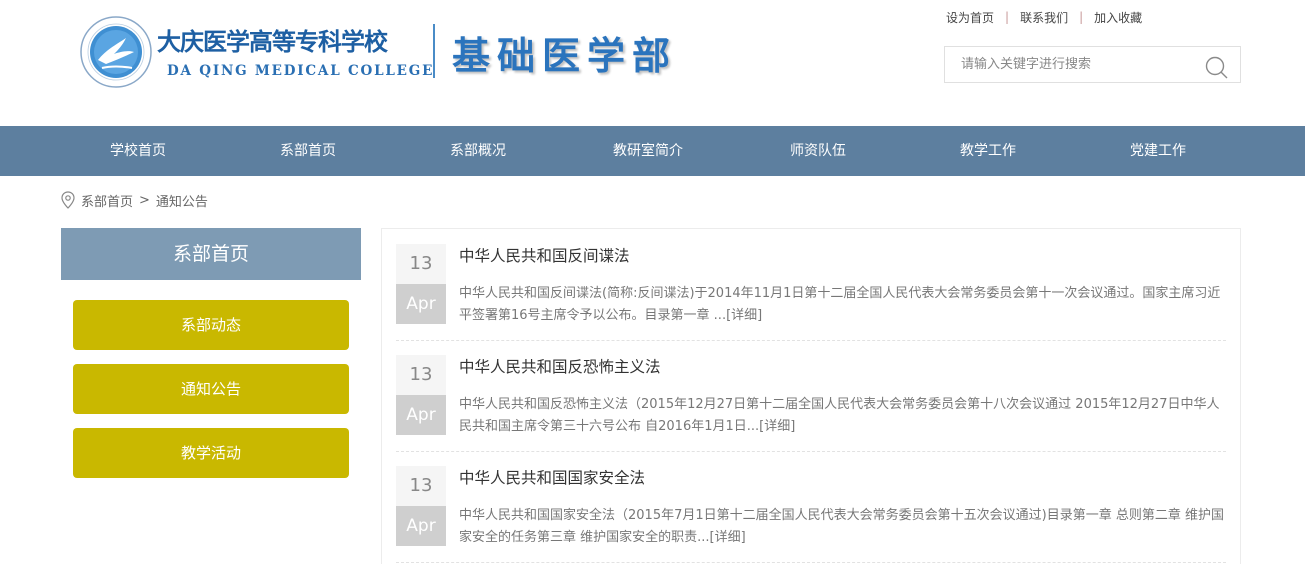 This screenshot has height=564, width=1305. What do you see at coordinates (478, 151) in the screenshot?
I see `nav-dept-overview: 系部概况` at bounding box center [478, 151].